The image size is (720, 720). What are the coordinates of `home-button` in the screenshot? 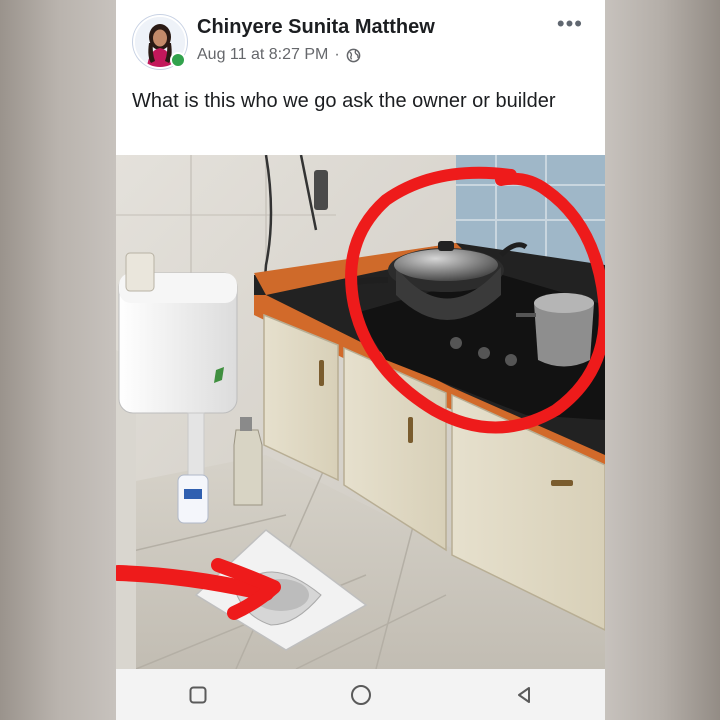 It's located at (361, 695).